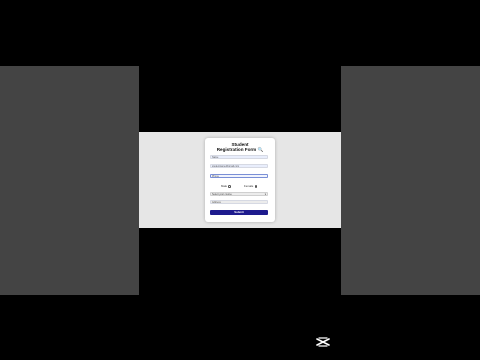 Image resolution: width=480 pixels, height=360 pixels. Describe the element at coordinates (222, 194) in the screenshot. I see `course-select-value: Select your course` at that location.